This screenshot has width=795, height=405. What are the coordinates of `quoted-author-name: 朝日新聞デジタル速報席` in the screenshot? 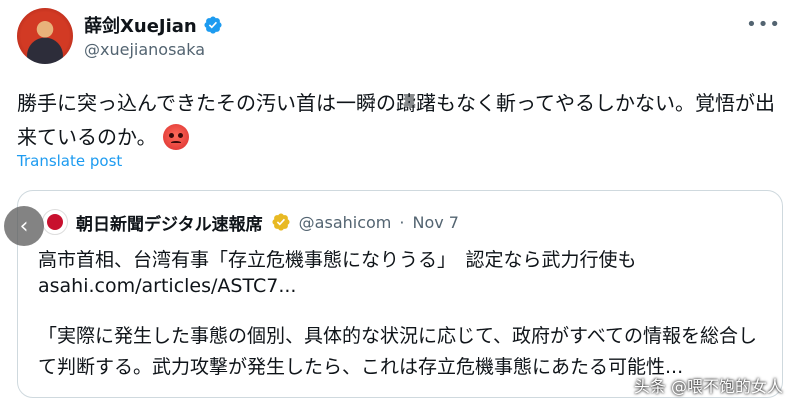 It's located at (169, 222).